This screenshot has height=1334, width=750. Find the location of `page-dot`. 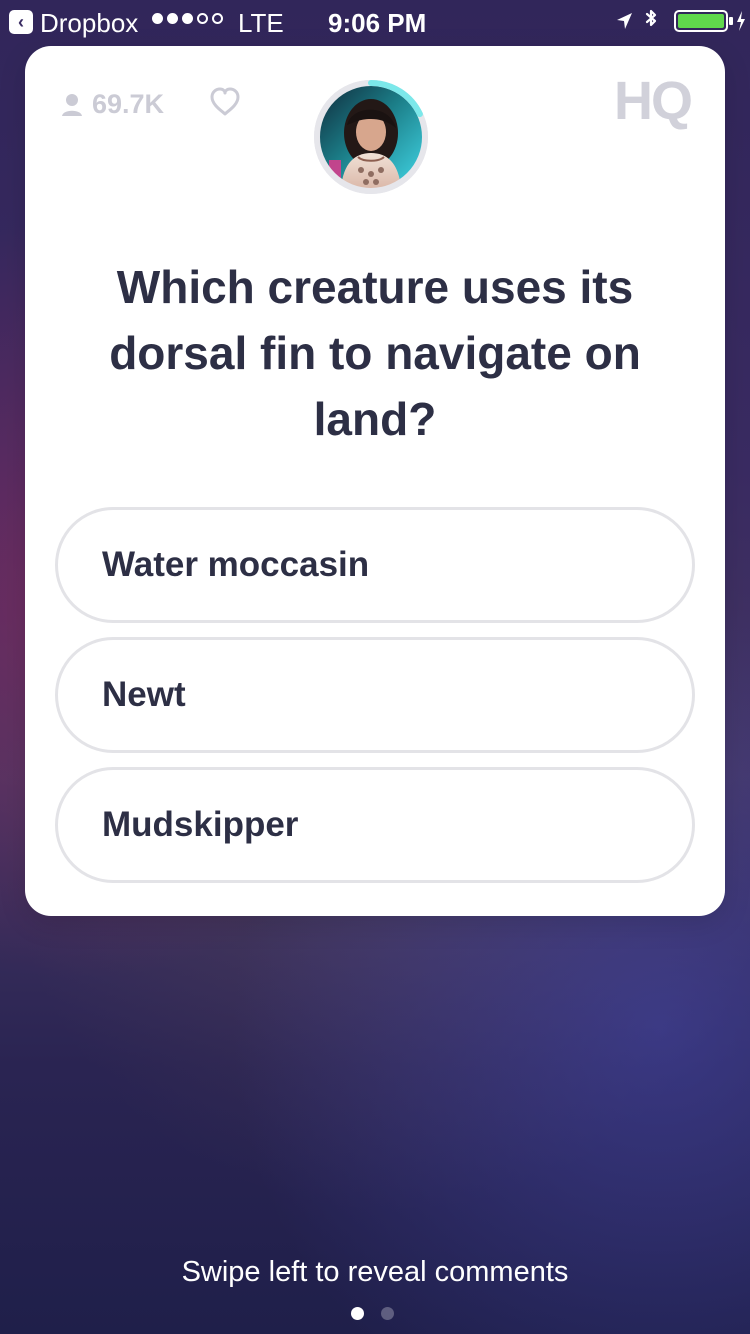

page-dot is located at coordinates (387, 1313).